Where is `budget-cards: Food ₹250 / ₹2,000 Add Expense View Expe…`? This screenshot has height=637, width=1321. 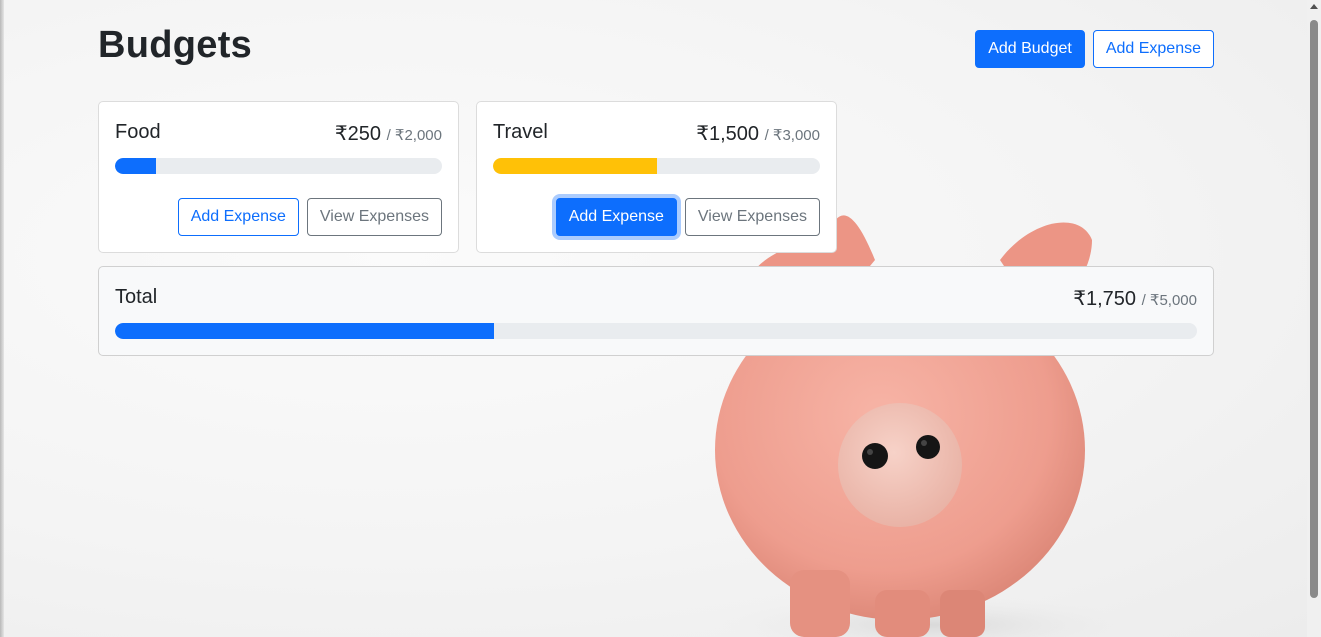
budget-cards: Food ₹250 / ₹2,000 Add Expense View Expe… is located at coordinates (467, 177).